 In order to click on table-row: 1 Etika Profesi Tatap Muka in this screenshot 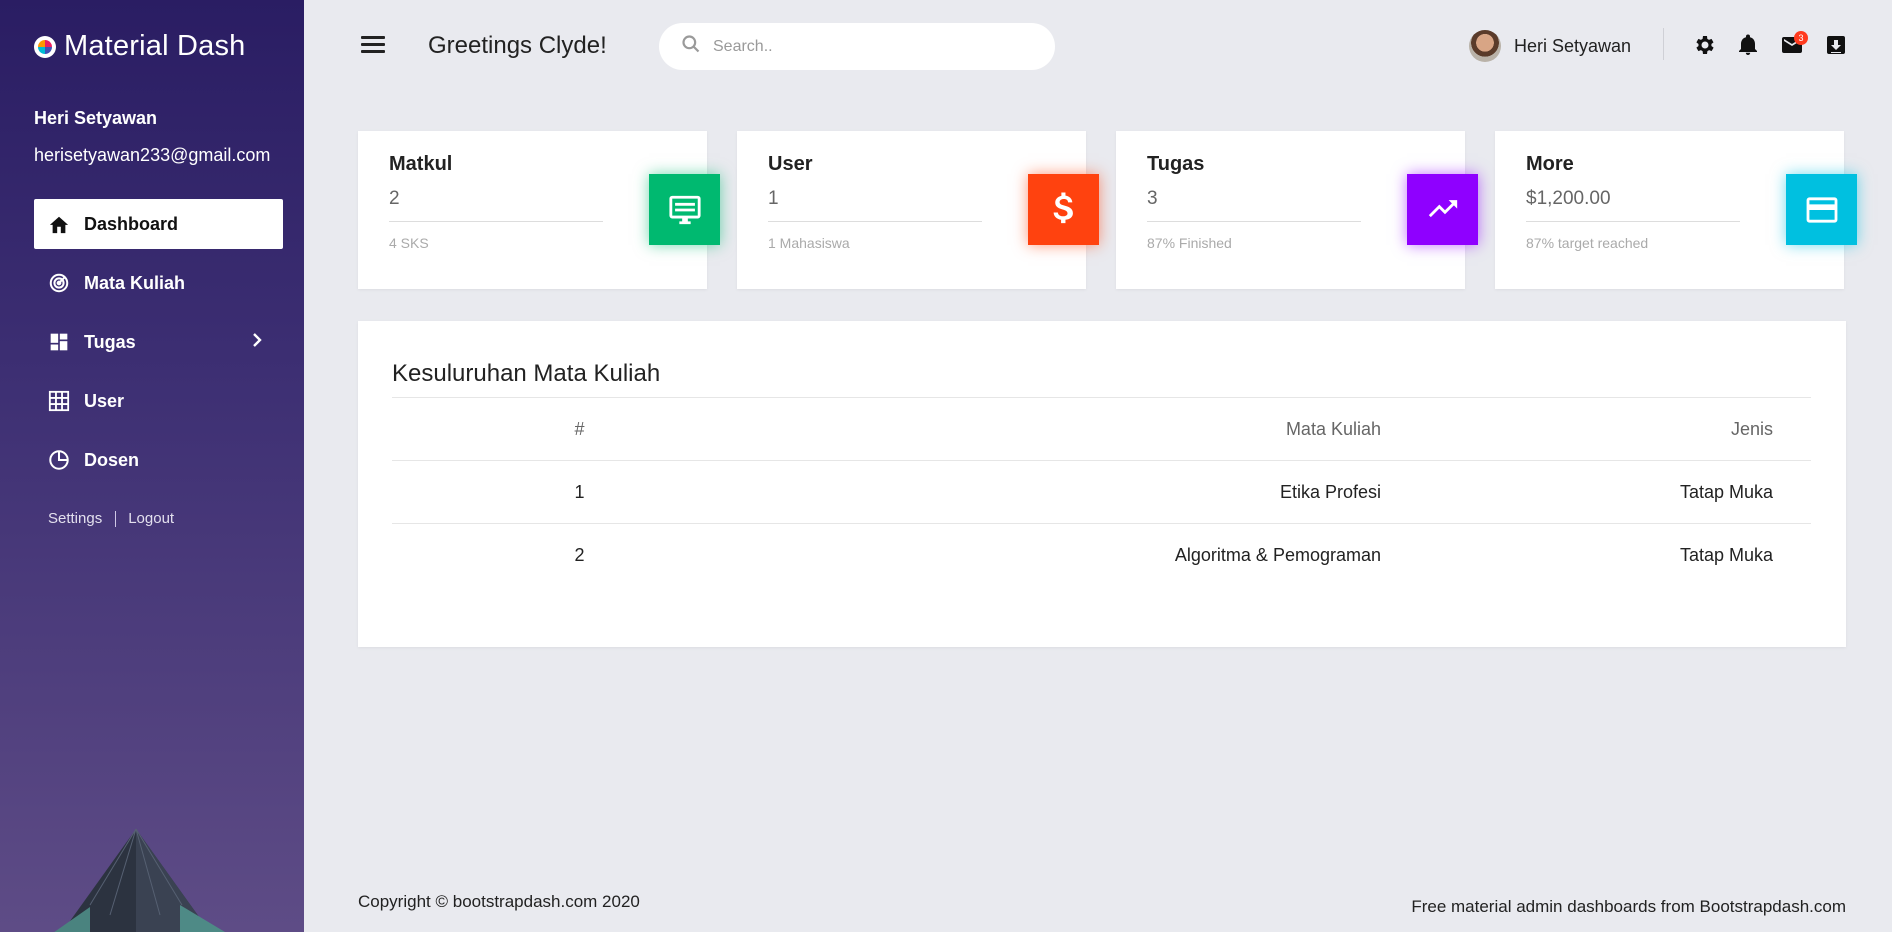, I will do `click(1101, 492)`.